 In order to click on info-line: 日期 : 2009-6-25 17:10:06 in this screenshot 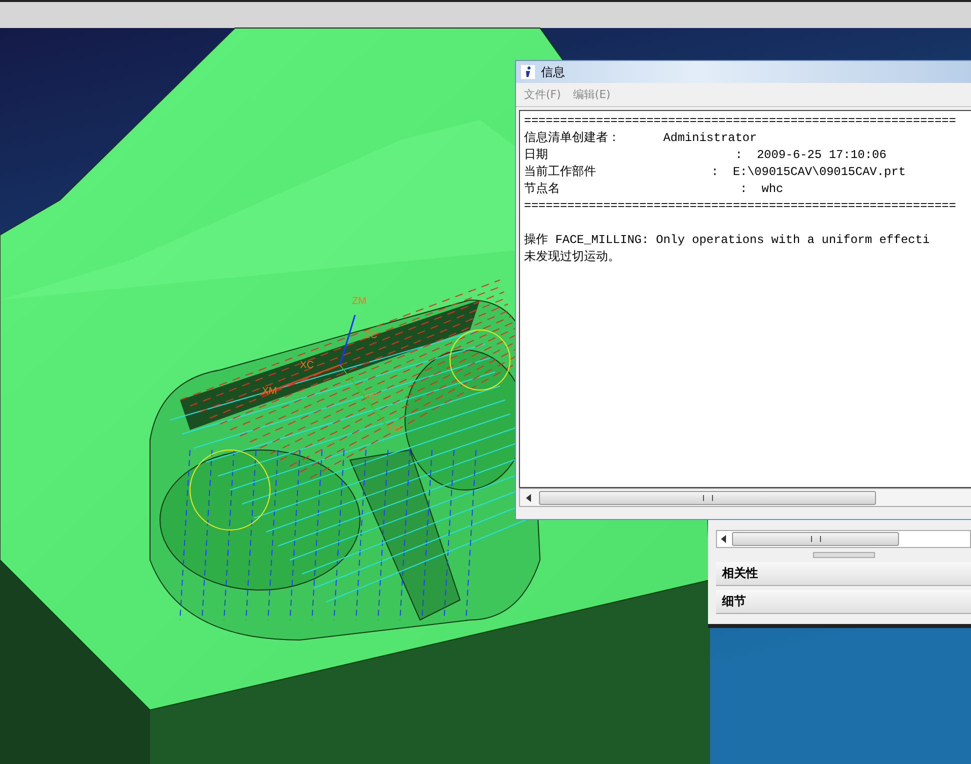, I will do `click(706, 155)`.